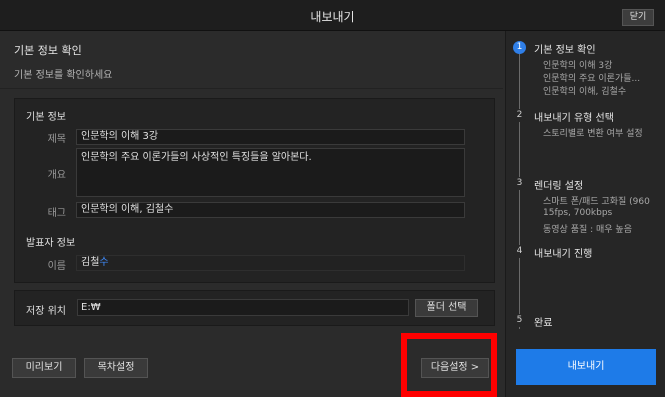 This screenshot has height=397, width=665. I want to click on divider, so click(251, 88).